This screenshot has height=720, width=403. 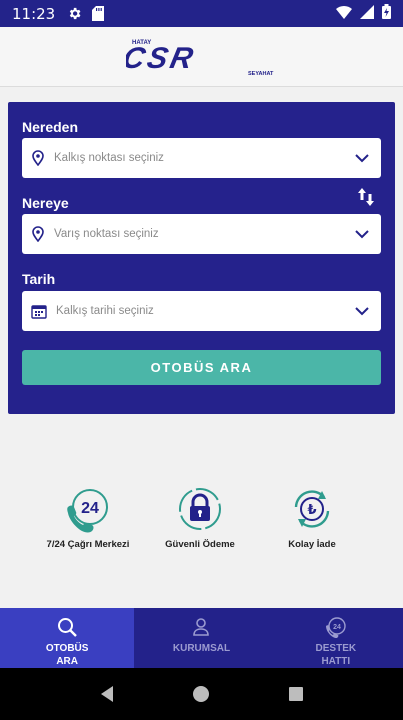 I want to click on to-select-field: Varış noktası seçiniz, so click(x=201, y=234).